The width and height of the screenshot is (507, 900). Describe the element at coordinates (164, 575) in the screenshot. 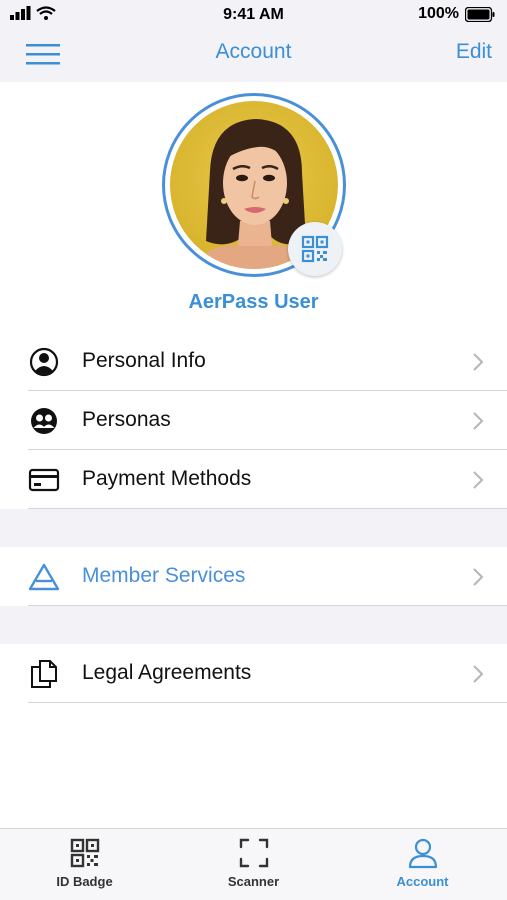

I see `member-services-label: Member Services` at that location.